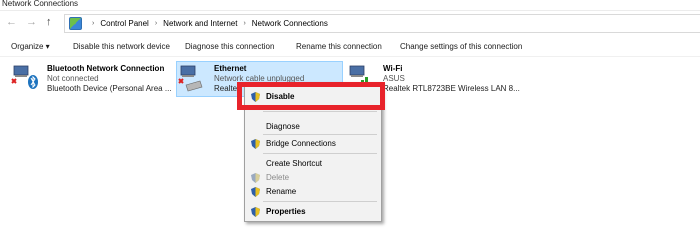  Describe the element at coordinates (286, 211) in the screenshot. I see `menu-item-label: Properties` at that location.